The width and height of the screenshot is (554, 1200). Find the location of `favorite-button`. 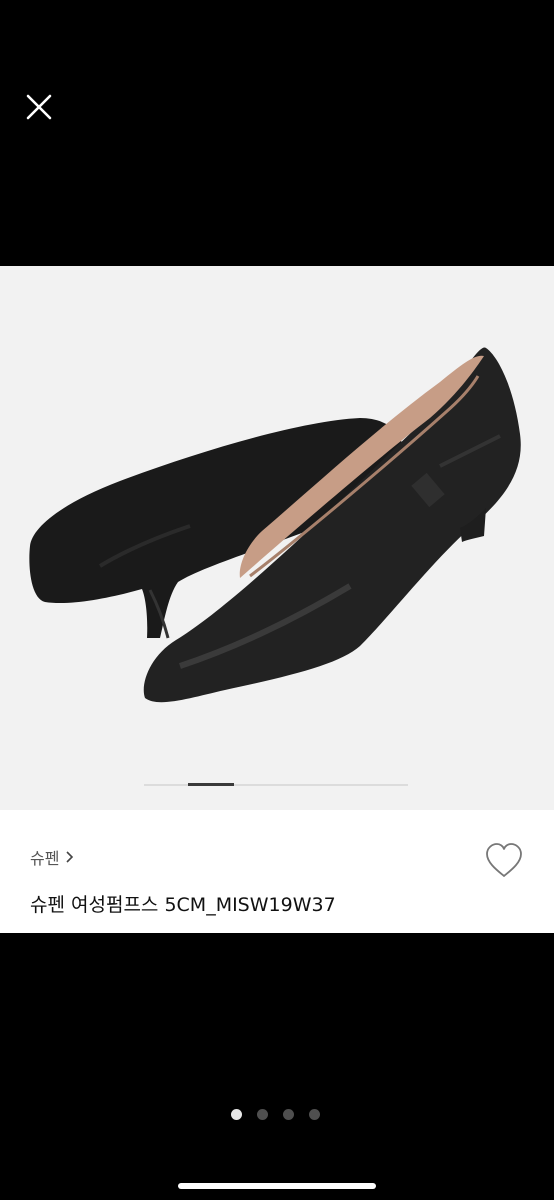

favorite-button is located at coordinates (504, 861).